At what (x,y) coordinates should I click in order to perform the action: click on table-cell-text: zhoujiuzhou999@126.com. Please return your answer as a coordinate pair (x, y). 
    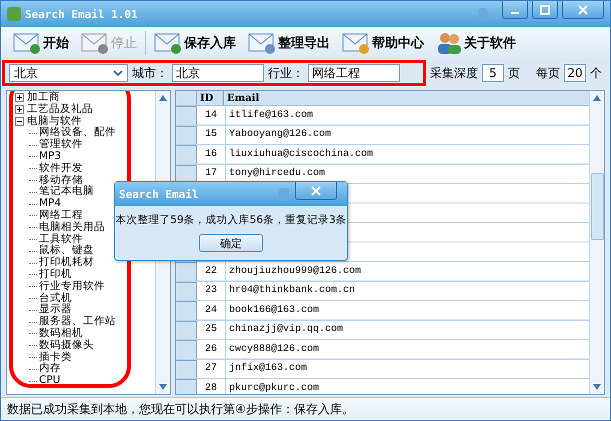
    Looking at the image, I should click on (295, 271).